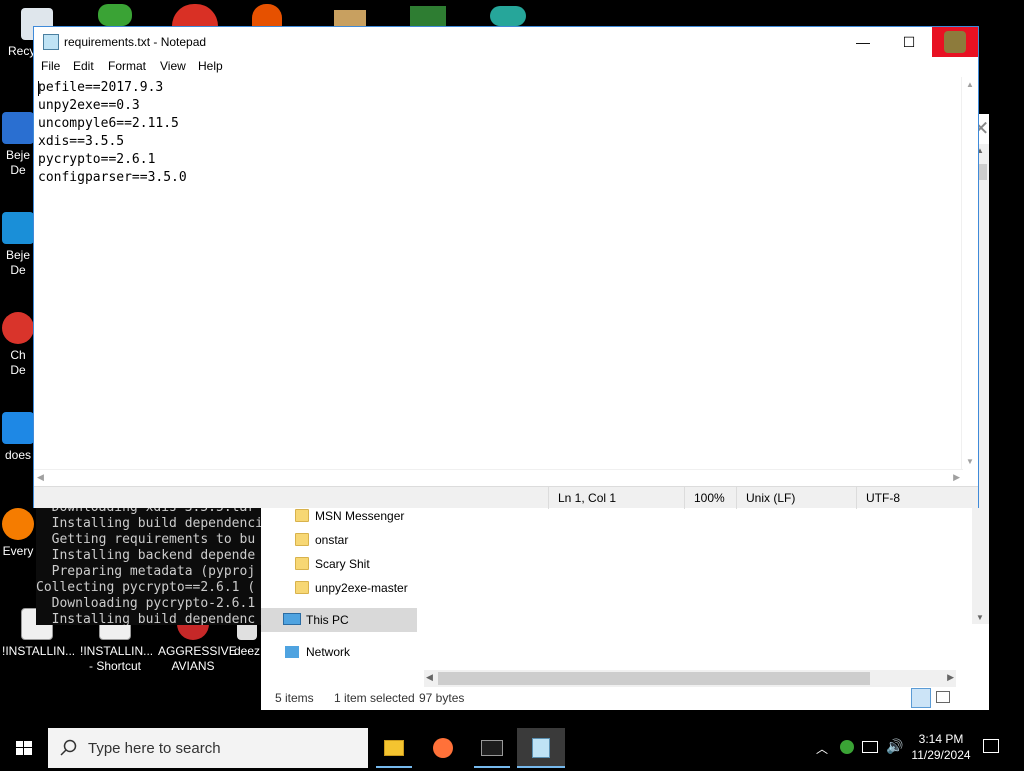  Describe the element at coordinates (97, 159) in the screenshot. I see `text-line: pycrypto==2.6.1` at that location.